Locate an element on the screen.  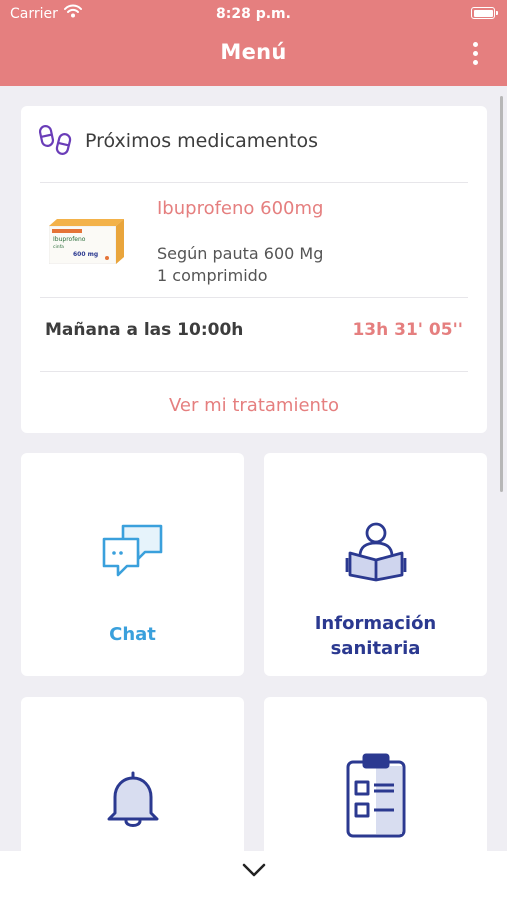
section-title: Próximos medicamentos is located at coordinates (201, 141).